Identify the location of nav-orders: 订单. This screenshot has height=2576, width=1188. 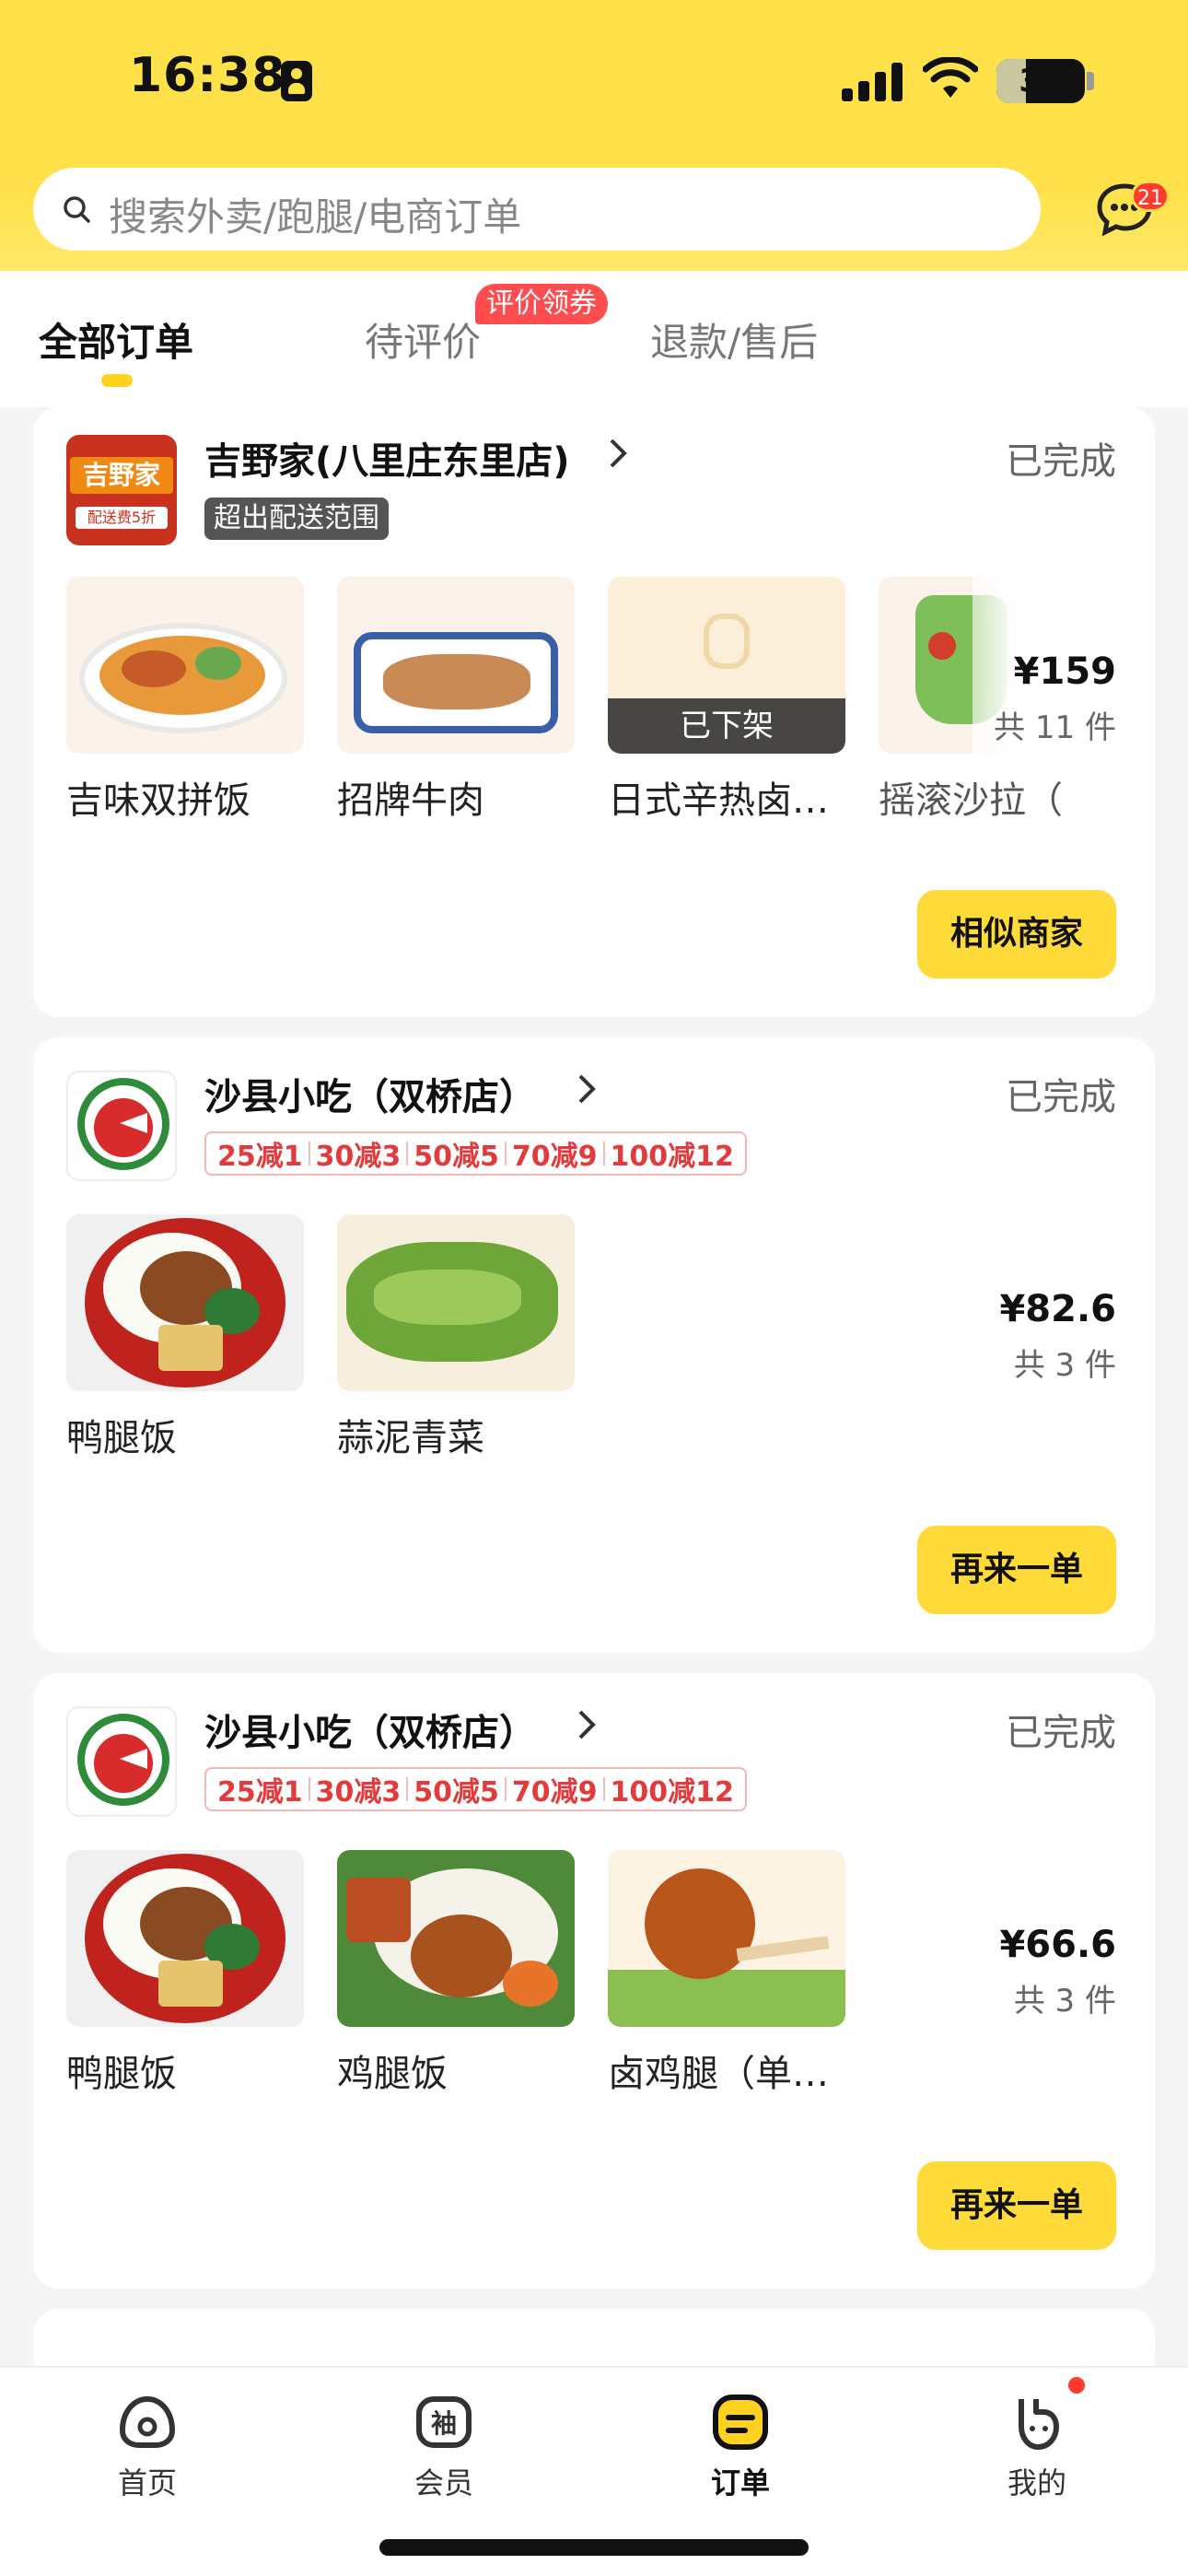
(740, 2446).